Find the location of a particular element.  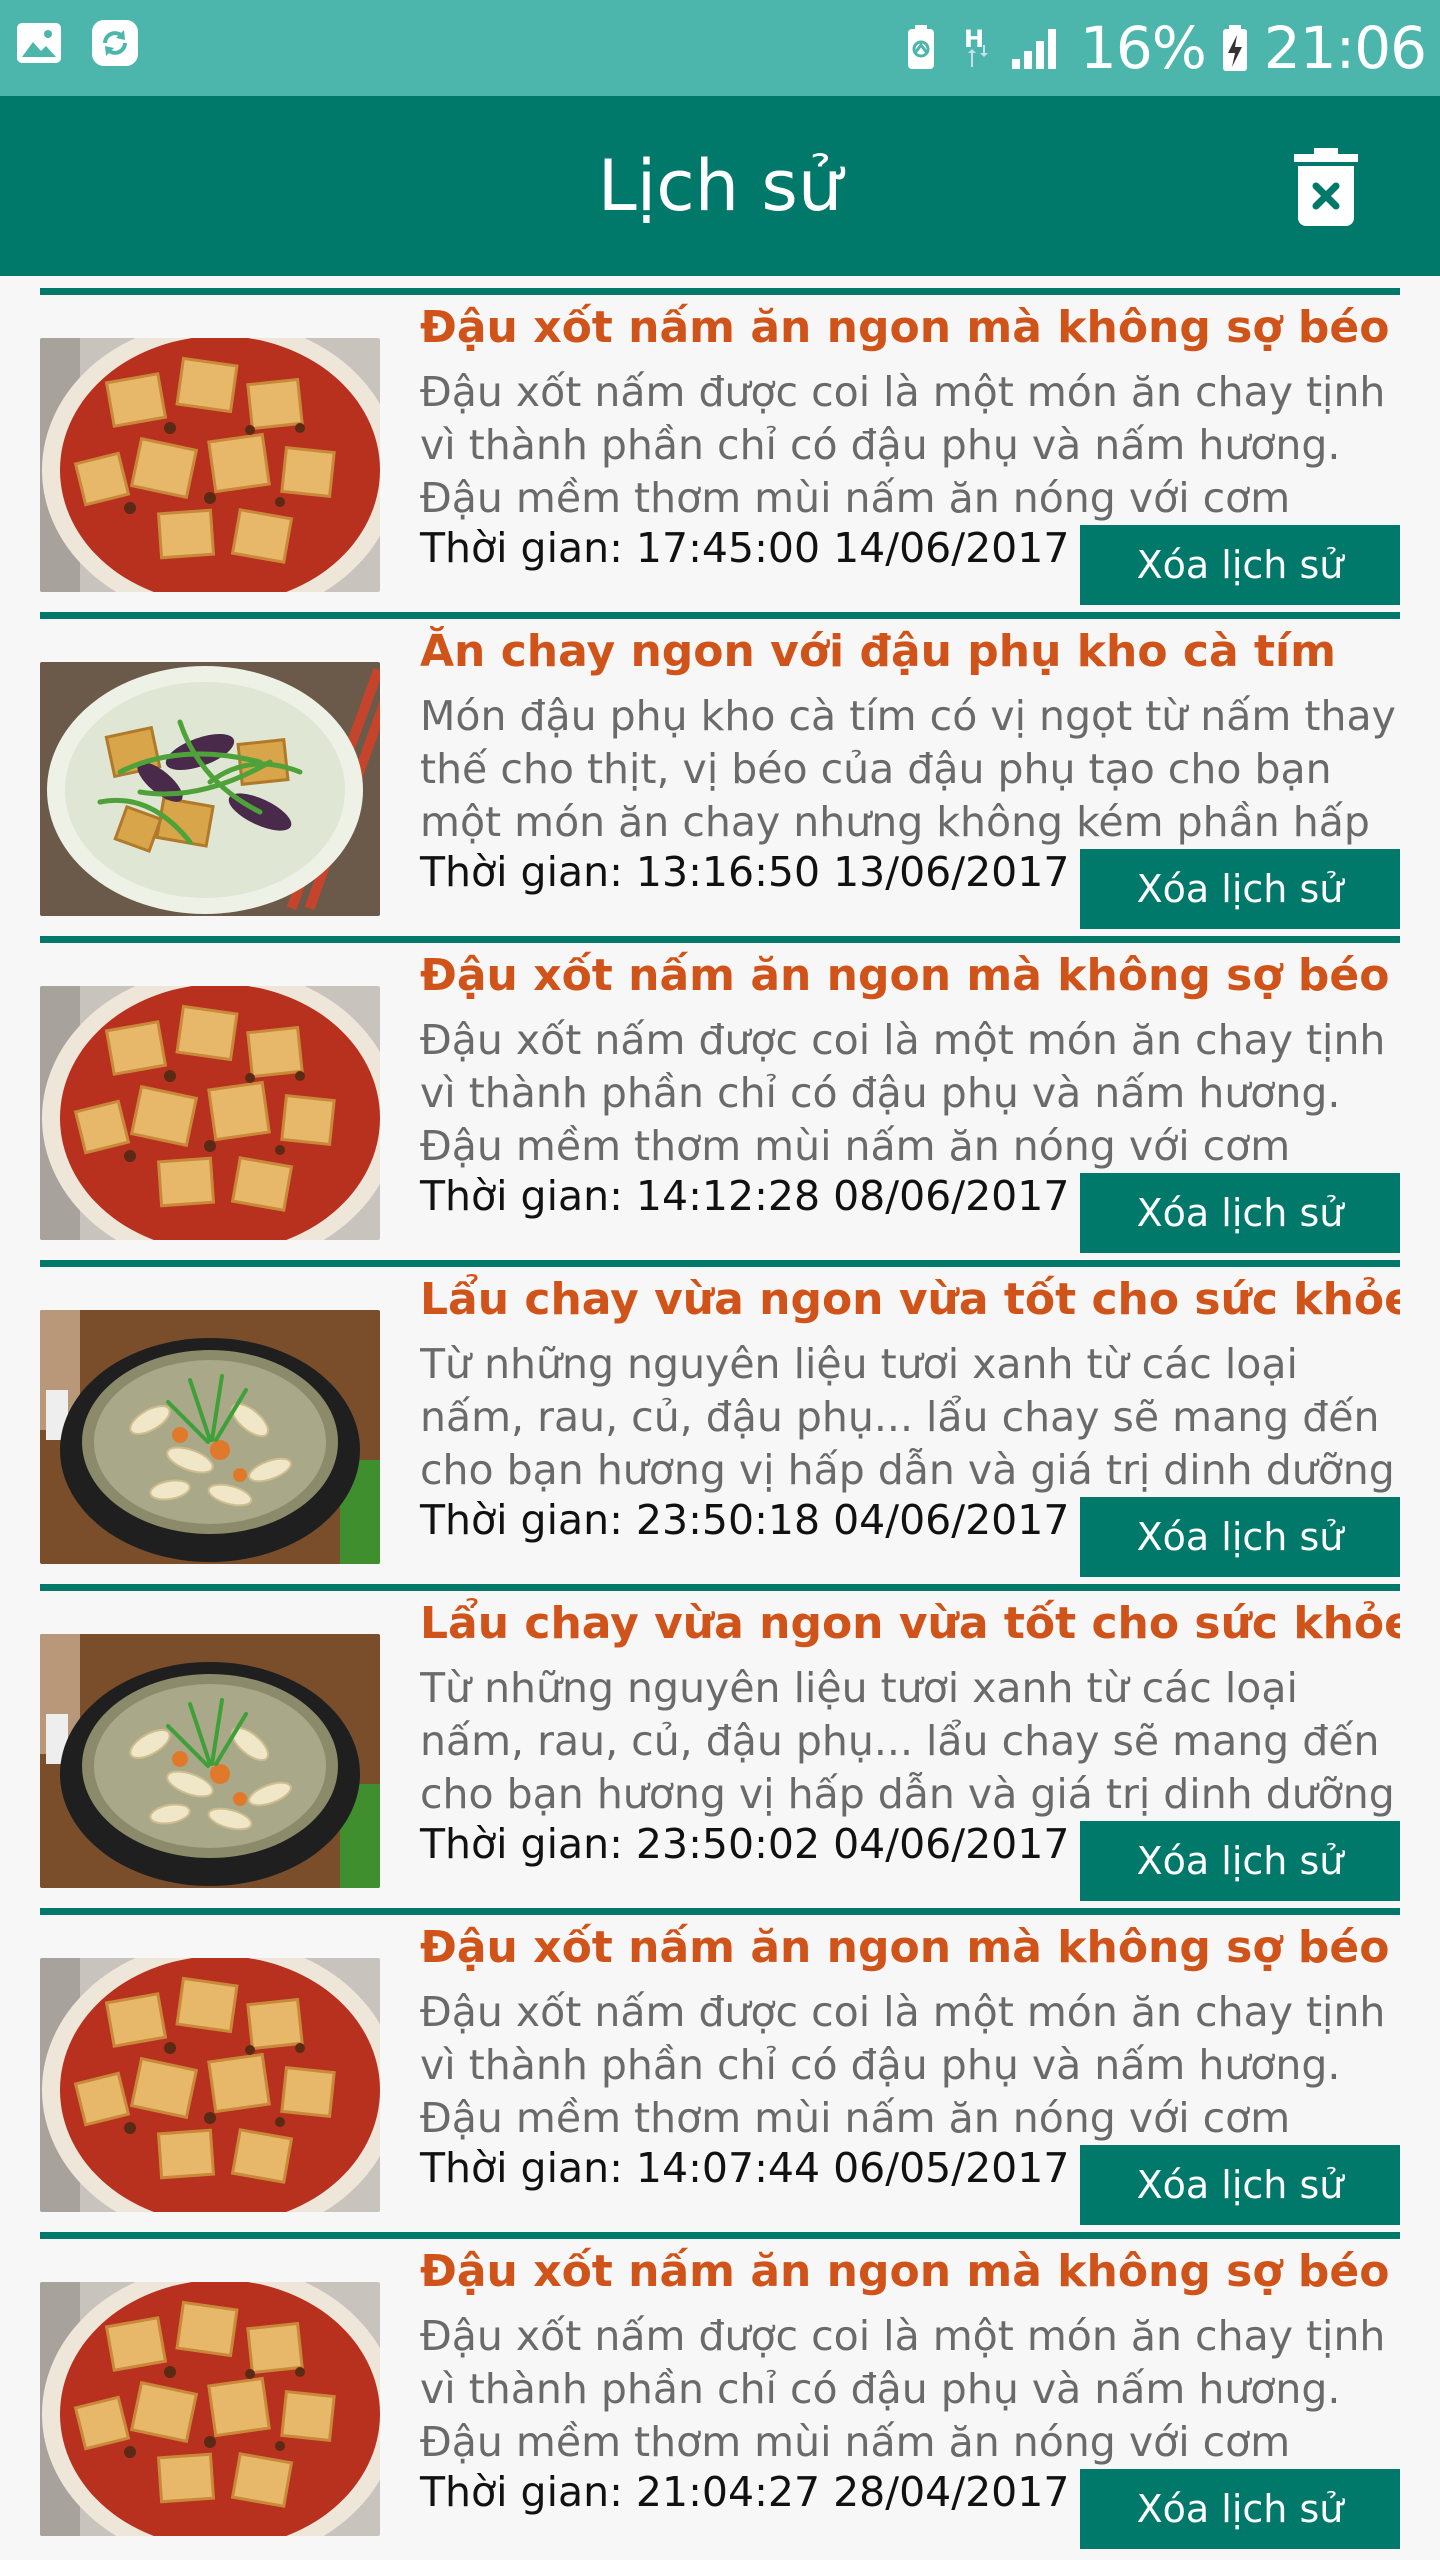

item-time-value: 23:50:18 04/06/2017 is located at coordinates (852, 1520).